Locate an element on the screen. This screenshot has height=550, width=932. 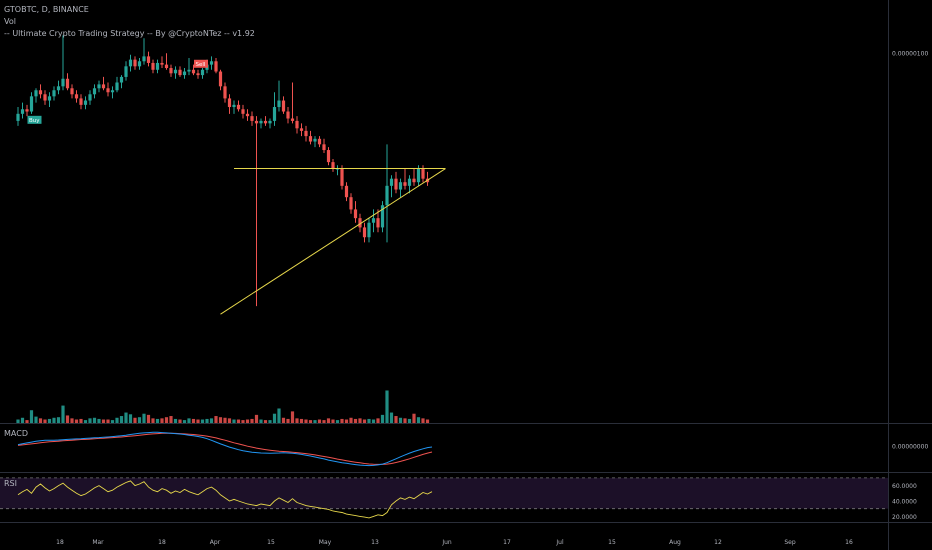
volume-label: Vol is located at coordinates (10, 21).